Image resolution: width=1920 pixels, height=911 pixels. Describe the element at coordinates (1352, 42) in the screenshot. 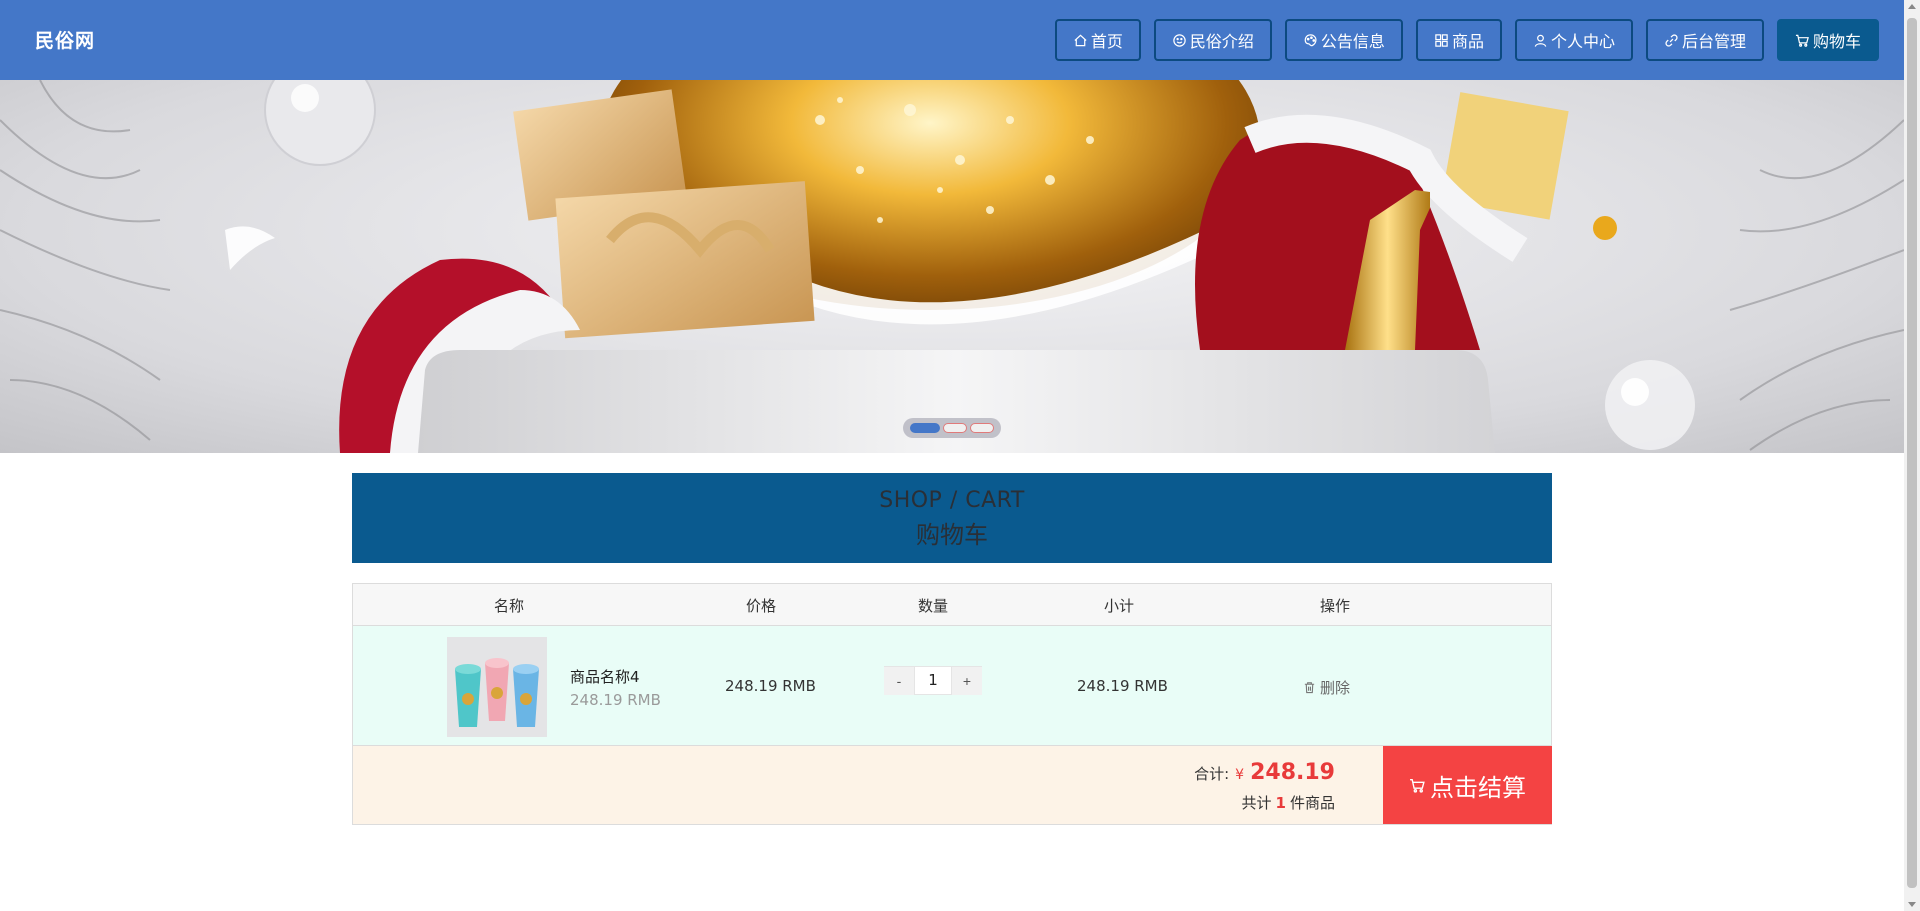

I see `nav-notice-label: 公告信息` at that location.